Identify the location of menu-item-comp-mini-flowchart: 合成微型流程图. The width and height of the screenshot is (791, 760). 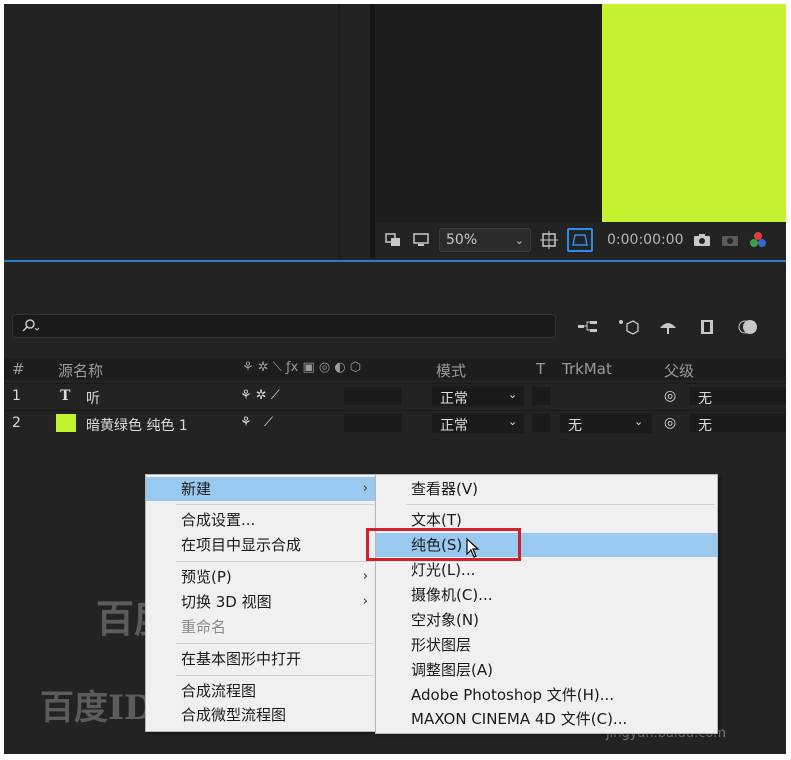
(261, 715).